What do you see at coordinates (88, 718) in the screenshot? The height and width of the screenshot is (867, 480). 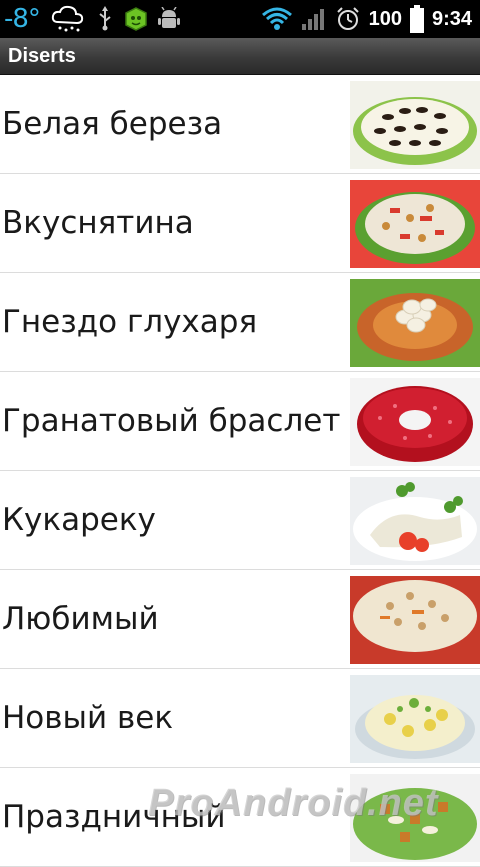 I see `list-item-label: Новый век` at bounding box center [88, 718].